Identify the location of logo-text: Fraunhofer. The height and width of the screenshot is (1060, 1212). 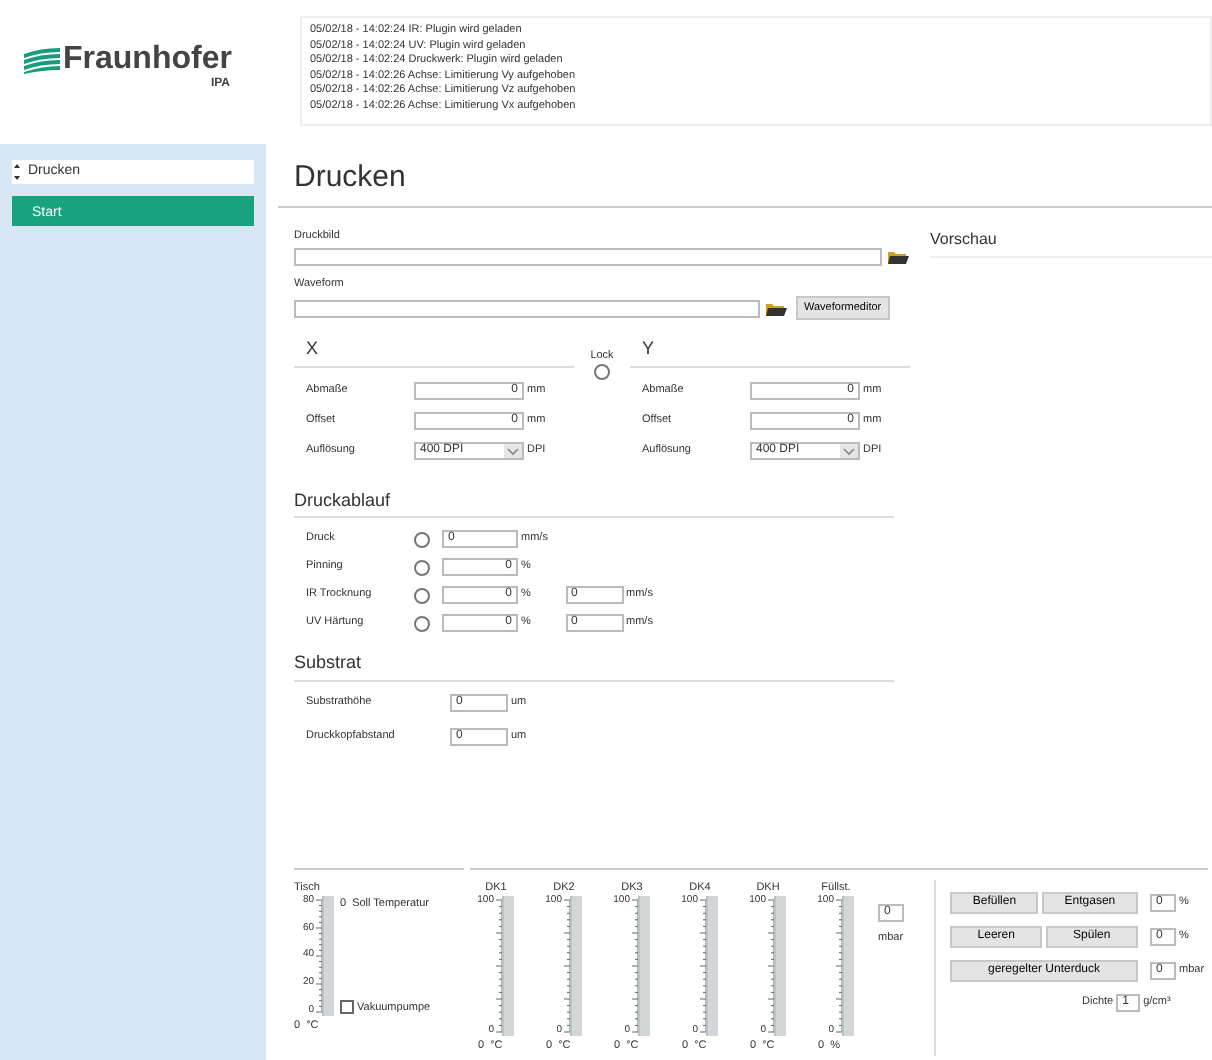
(147, 60).